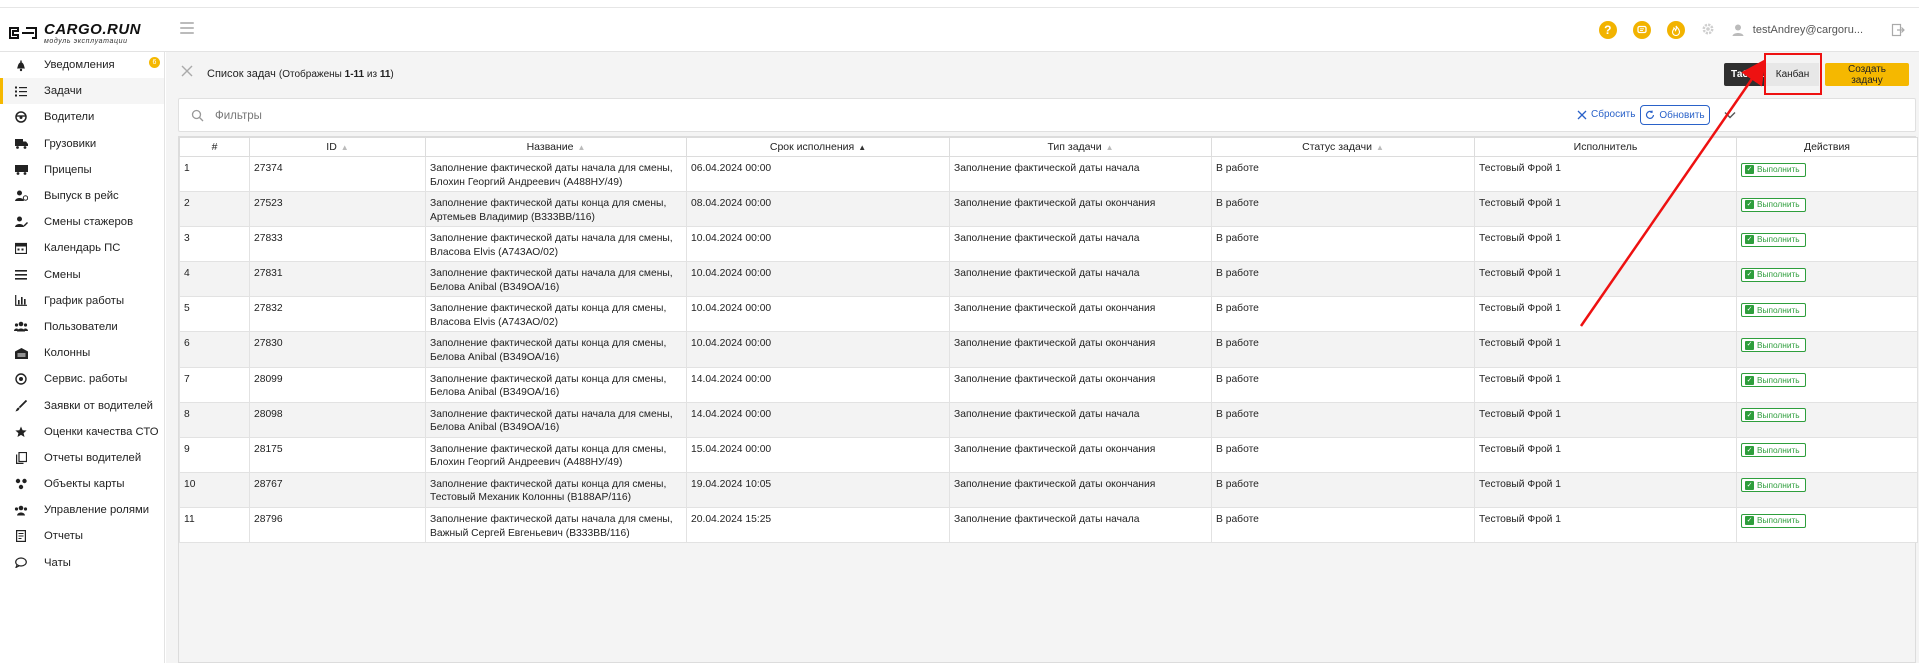 The width and height of the screenshot is (1919, 663). Describe the element at coordinates (21, 563) in the screenshot. I see `comment-icon` at that location.